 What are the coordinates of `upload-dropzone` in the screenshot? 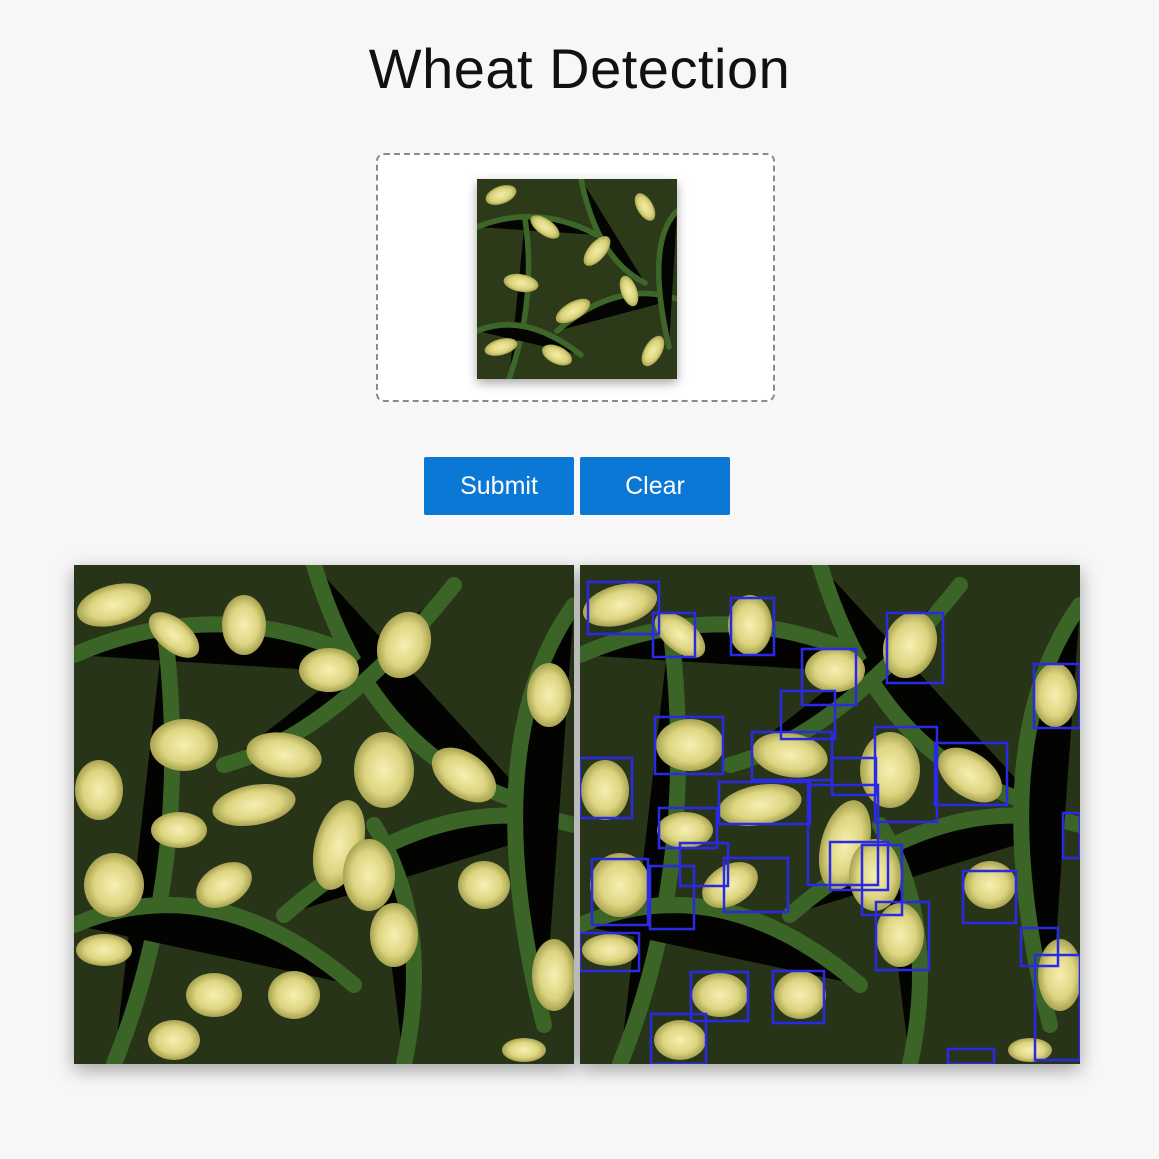 It's located at (575, 277).